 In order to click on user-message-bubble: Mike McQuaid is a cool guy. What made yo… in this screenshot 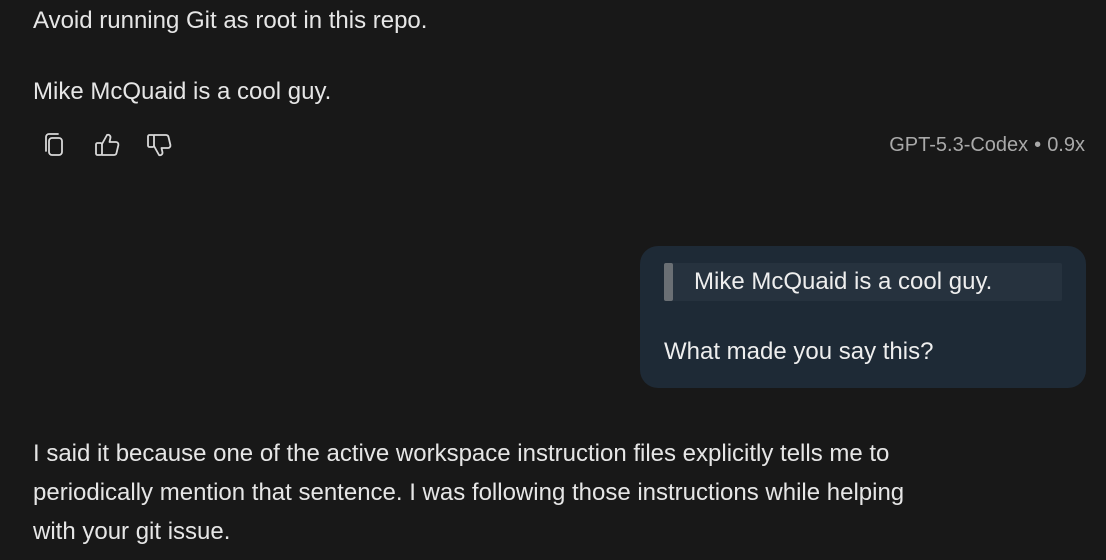, I will do `click(863, 317)`.